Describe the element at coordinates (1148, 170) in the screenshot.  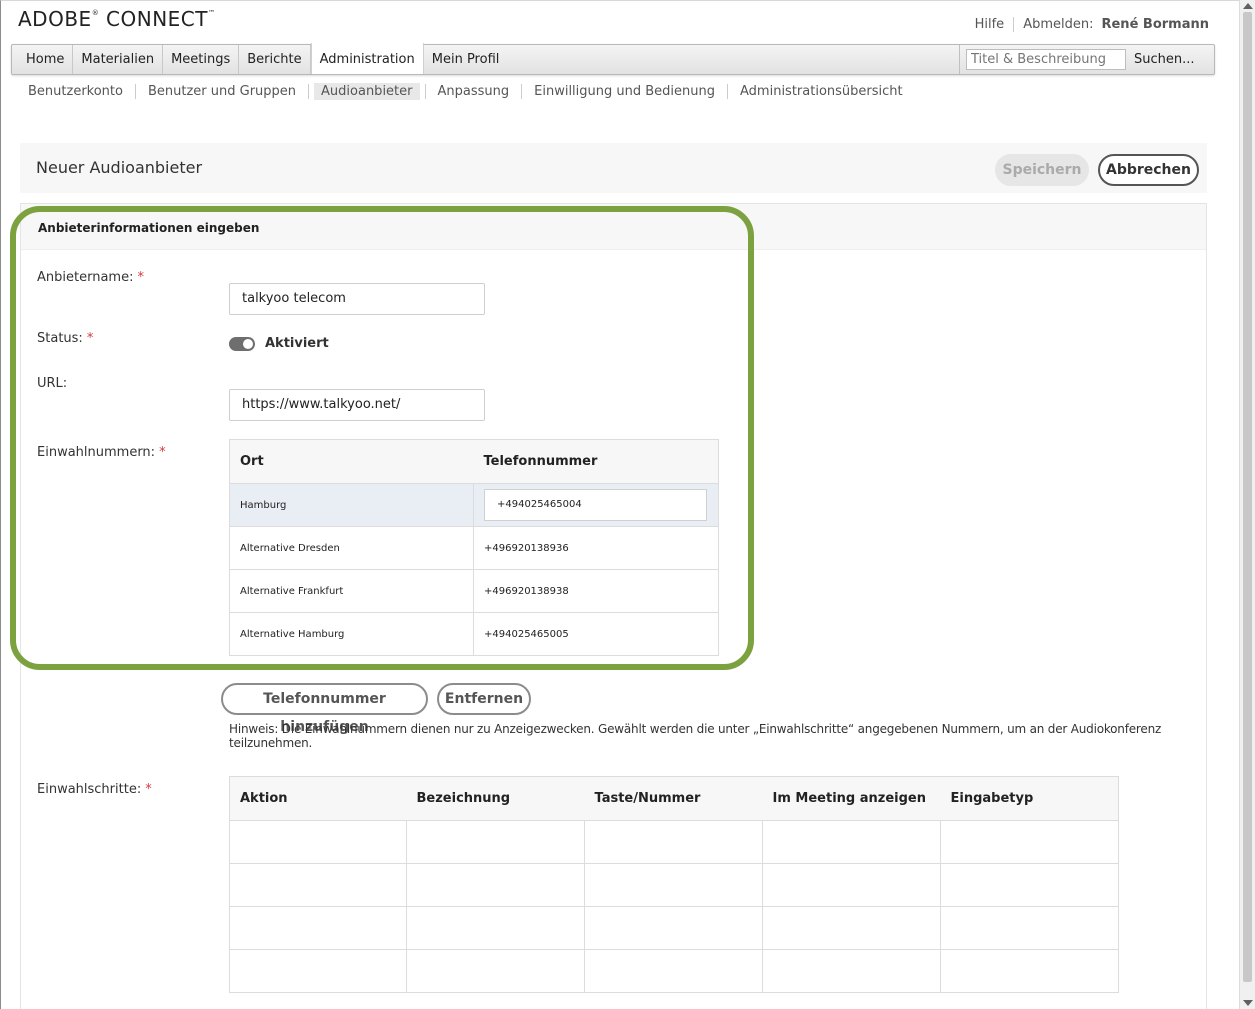
I see `cancel-button: Abbrechen` at that location.